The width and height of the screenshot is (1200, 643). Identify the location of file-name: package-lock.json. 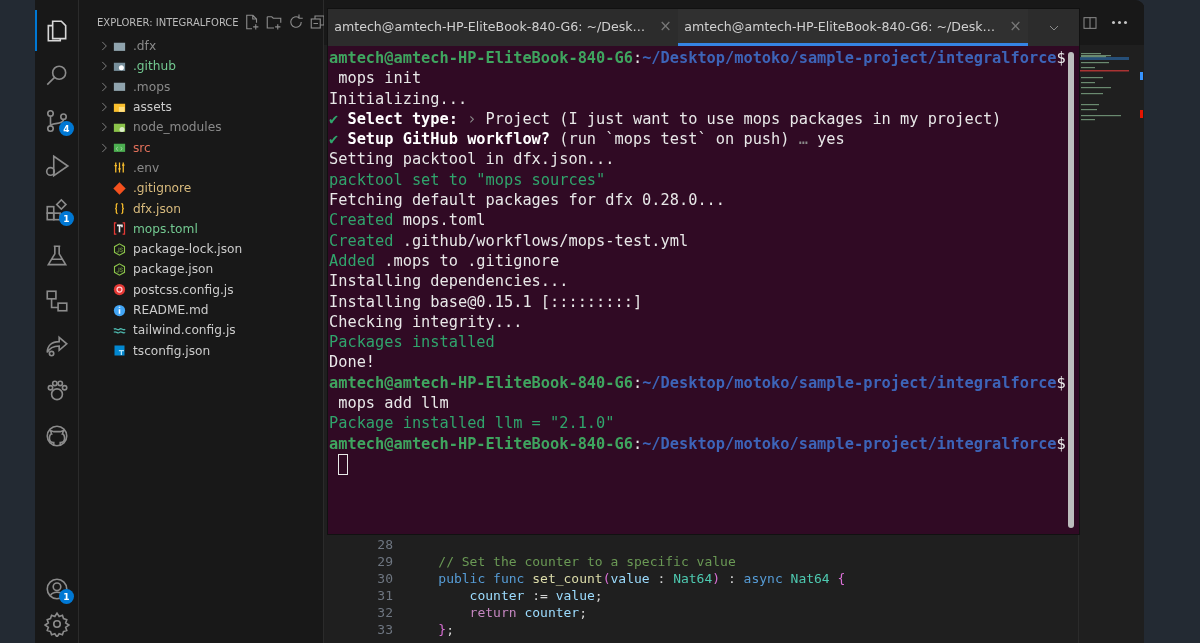
(188, 249).